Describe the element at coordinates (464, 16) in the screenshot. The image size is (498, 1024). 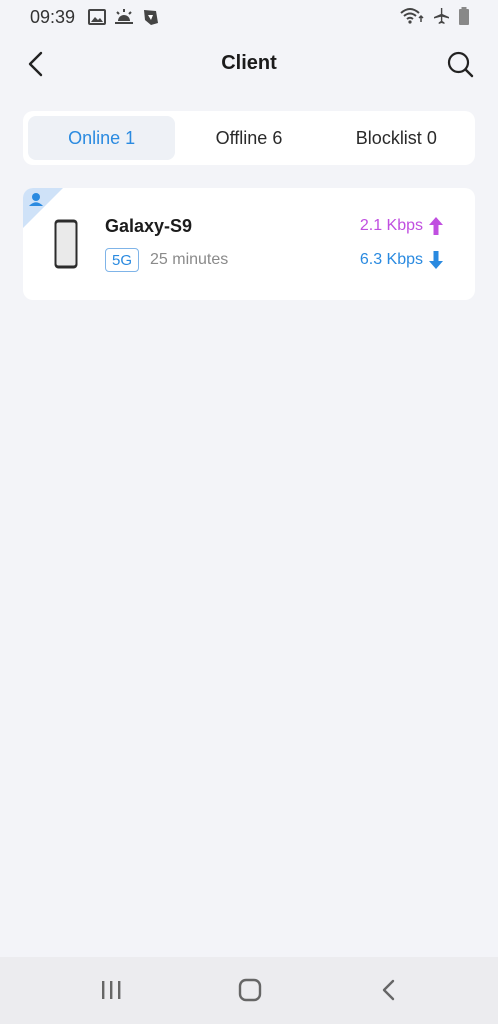
I see `battery-icon` at that location.